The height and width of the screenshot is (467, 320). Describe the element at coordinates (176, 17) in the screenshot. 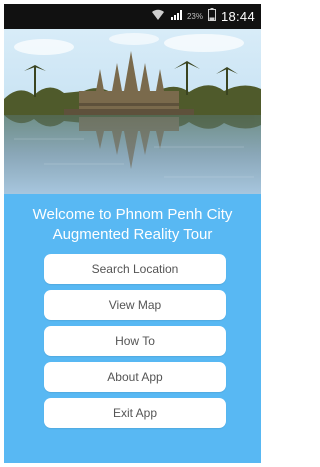

I see `signal-icon` at that location.